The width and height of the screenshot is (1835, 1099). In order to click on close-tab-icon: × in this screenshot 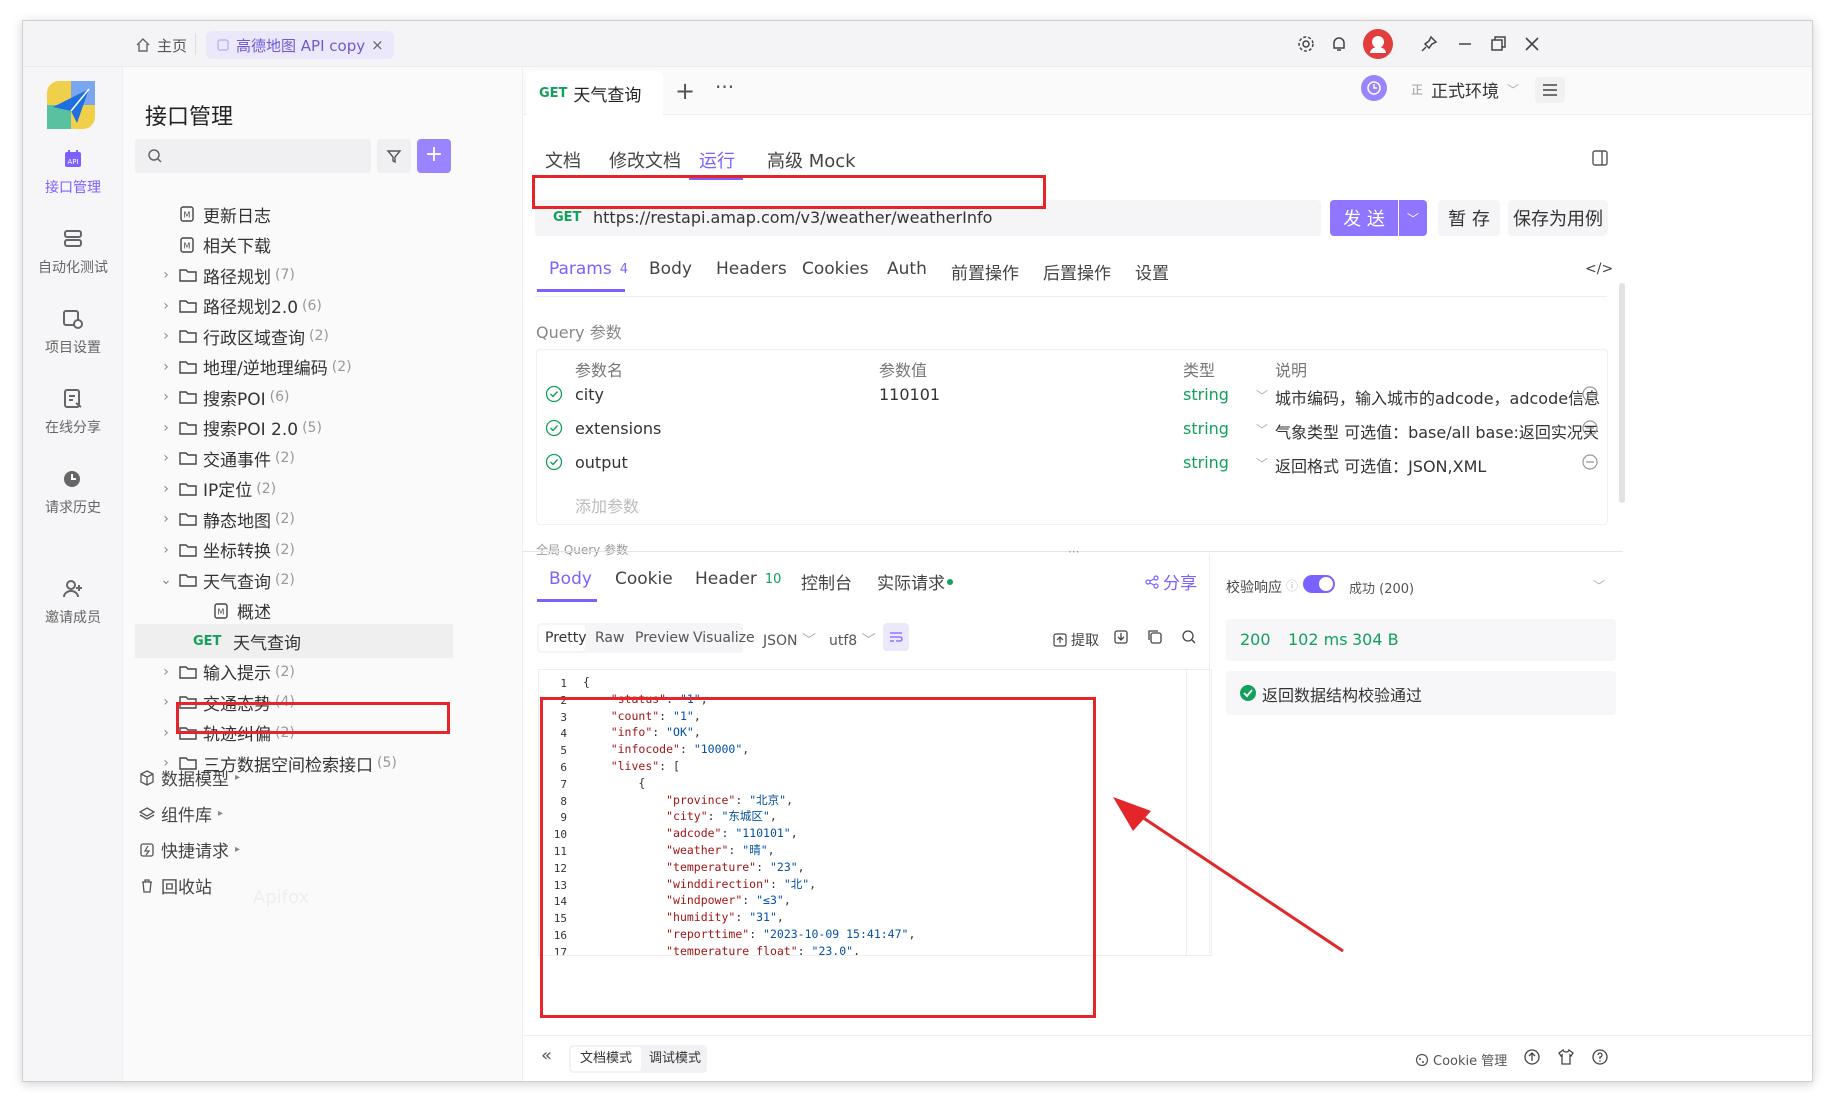, I will do `click(377, 45)`.